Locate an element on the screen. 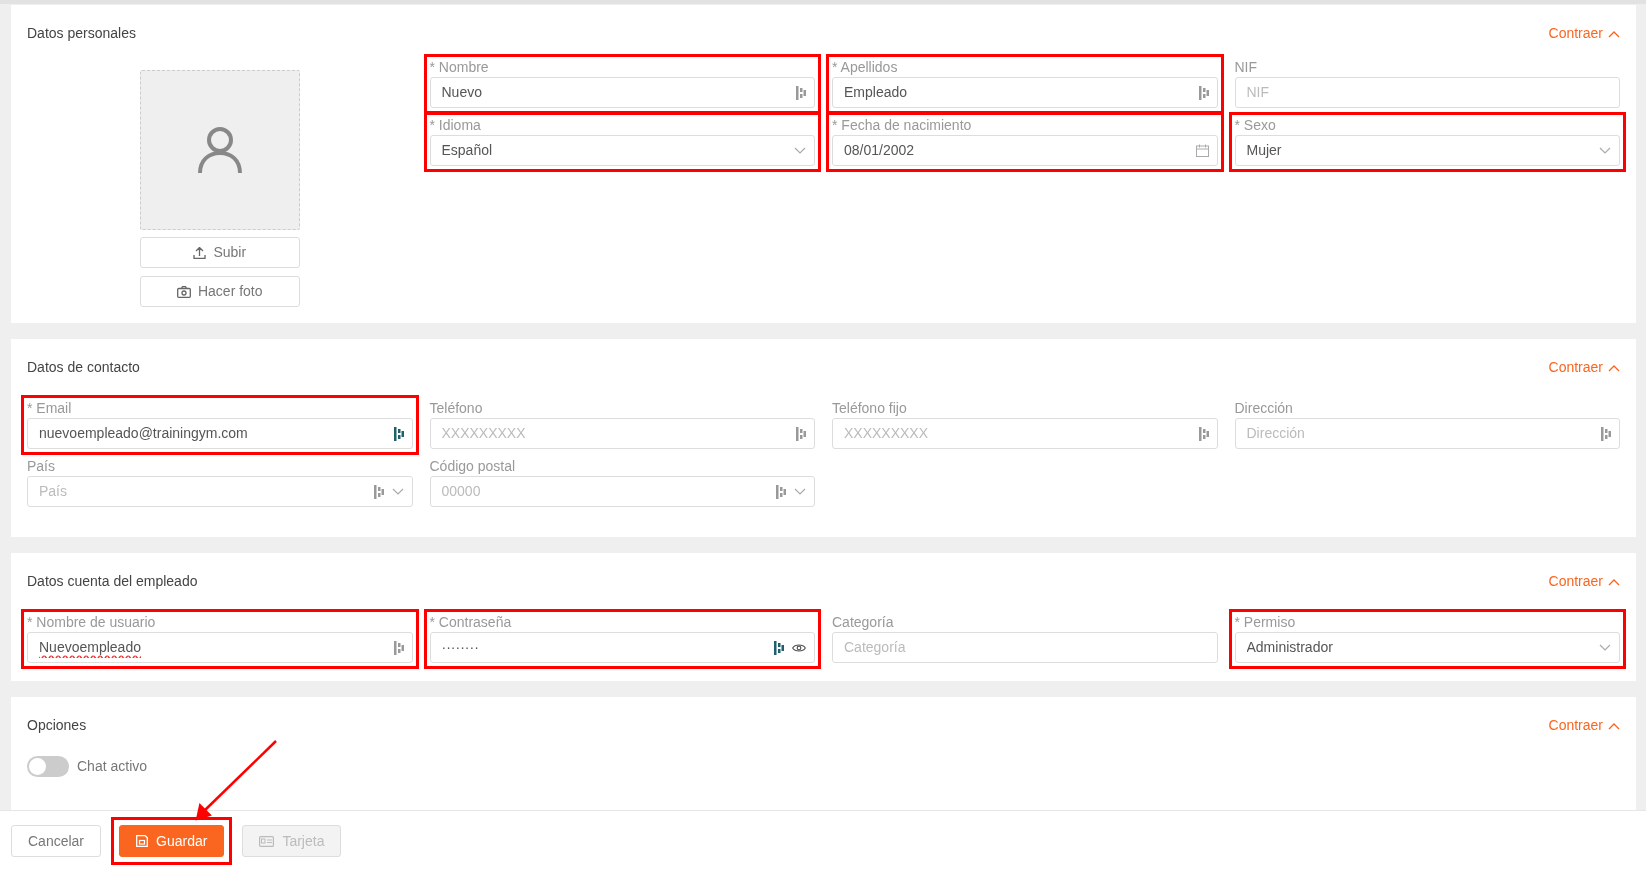 This screenshot has height=871, width=1646. date-field: 08/01/2002 is located at coordinates (1025, 150).